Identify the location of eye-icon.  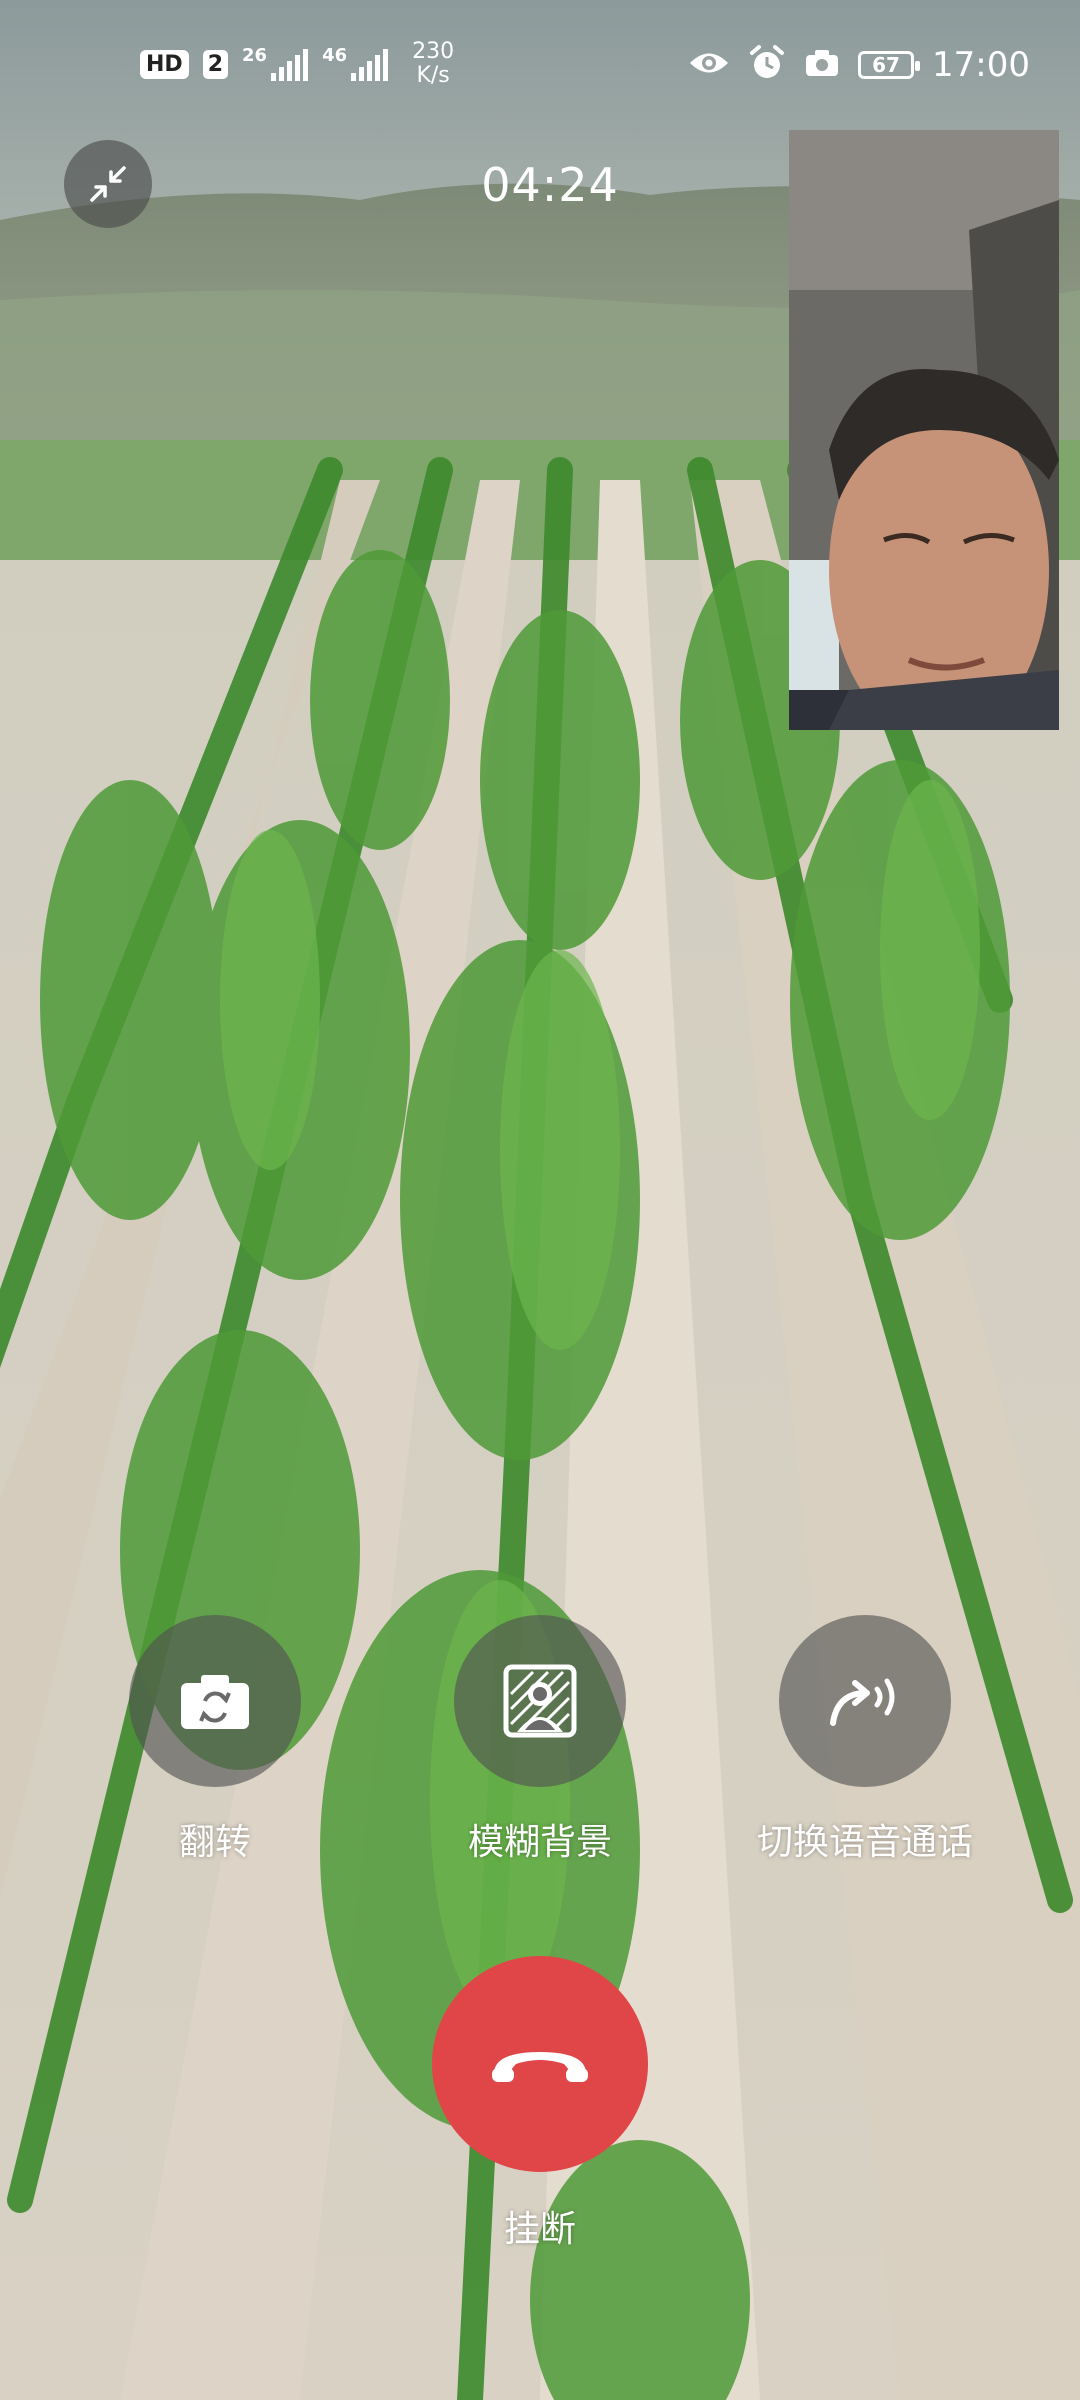
(709, 65).